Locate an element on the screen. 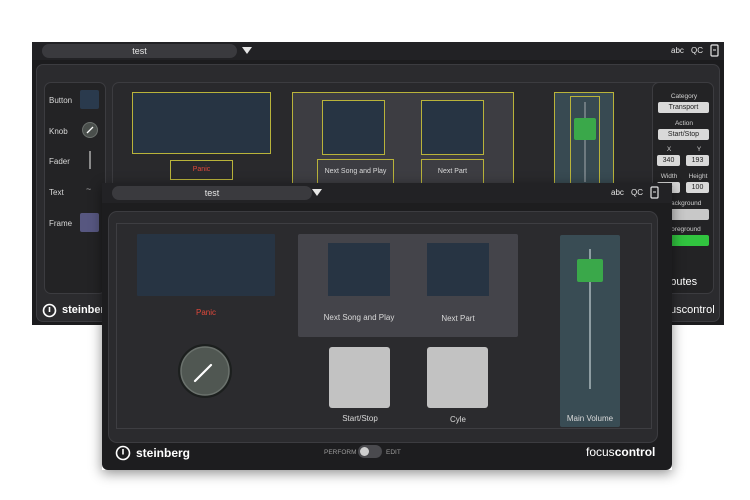 This screenshot has width=750, height=500. next-part-label: Next Part is located at coordinates (458, 318).